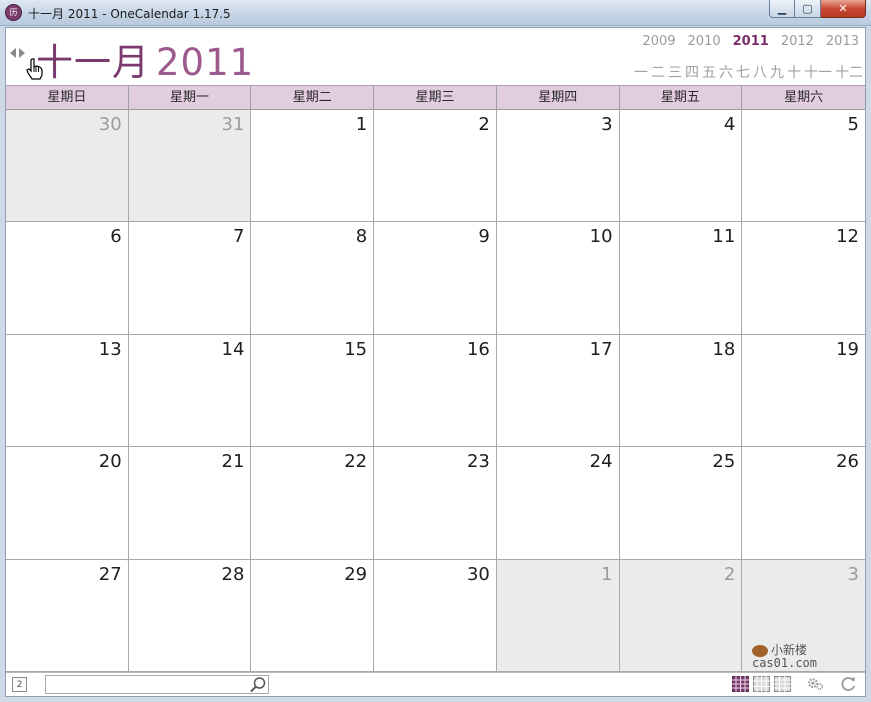  I want to click on day-cell: 4, so click(681, 166).